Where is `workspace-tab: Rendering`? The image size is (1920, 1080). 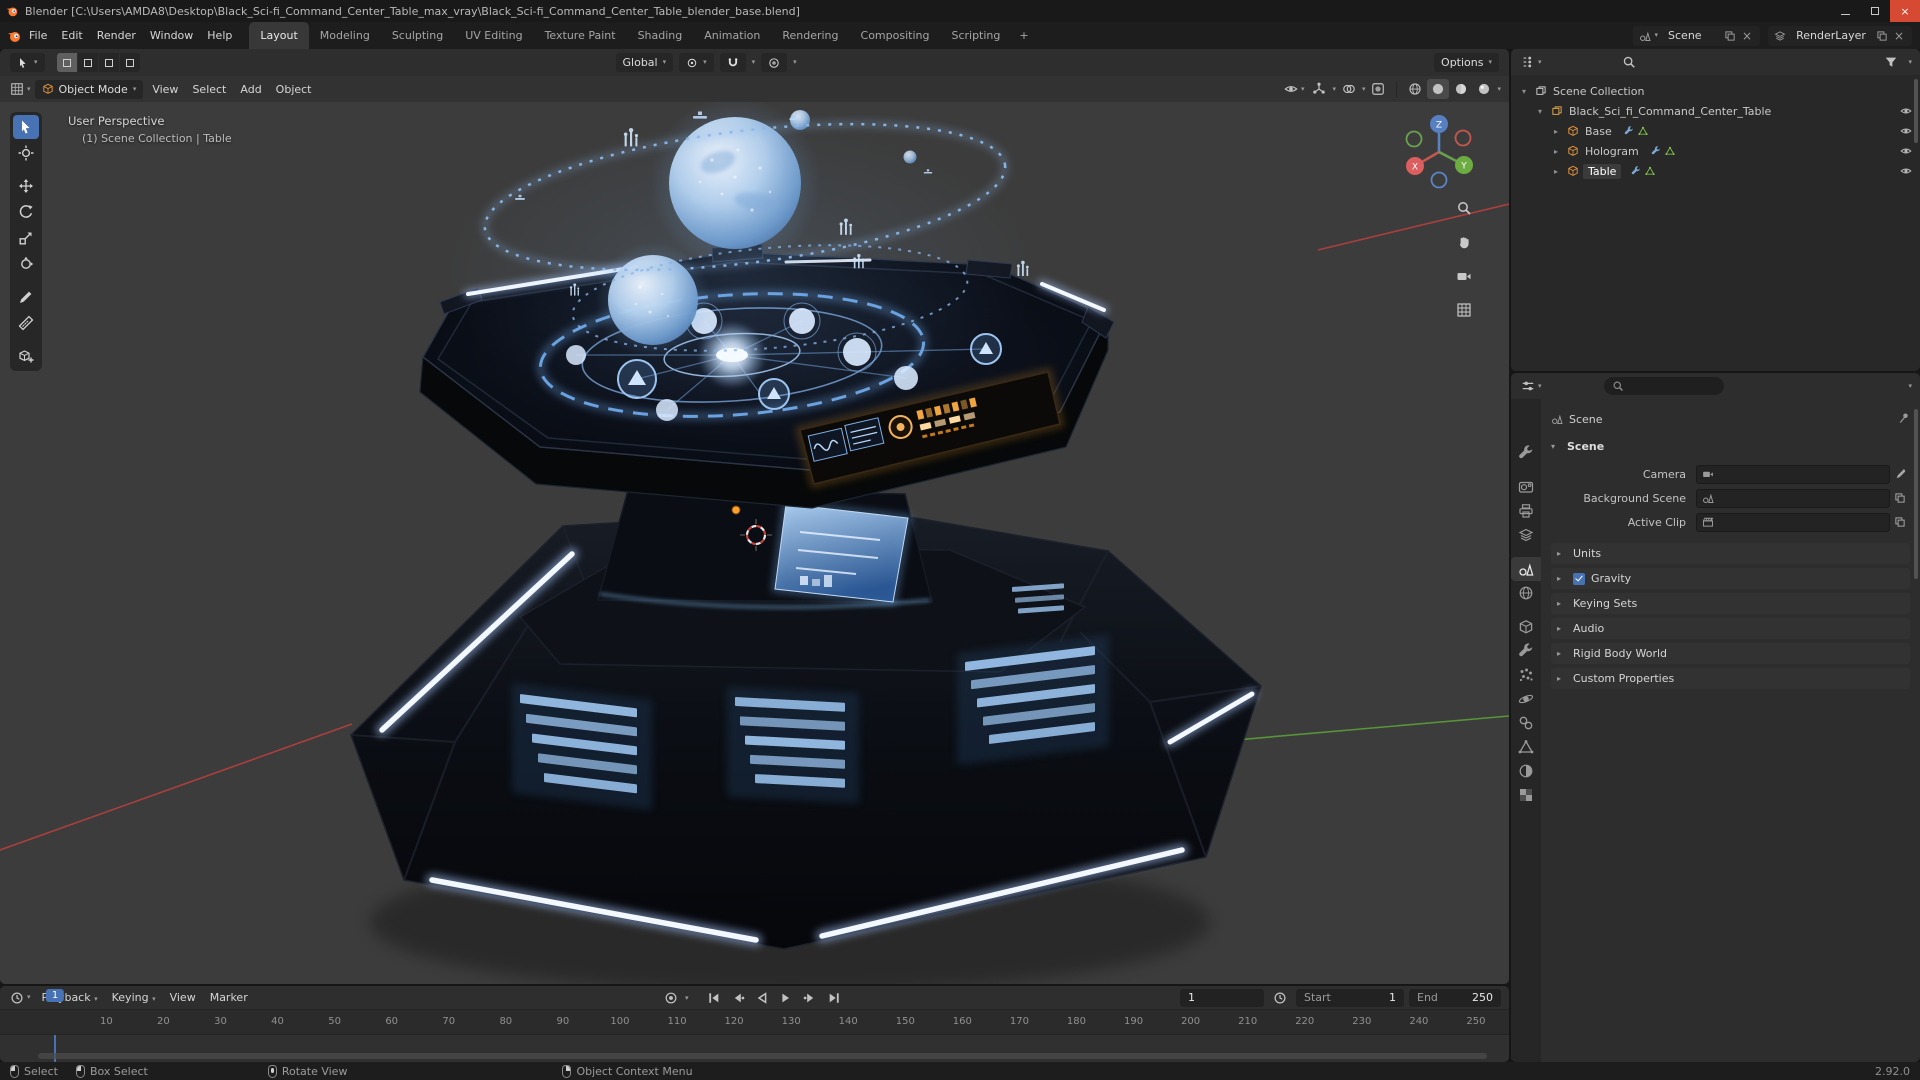
workspace-tab: Rendering is located at coordinates (810, 35).